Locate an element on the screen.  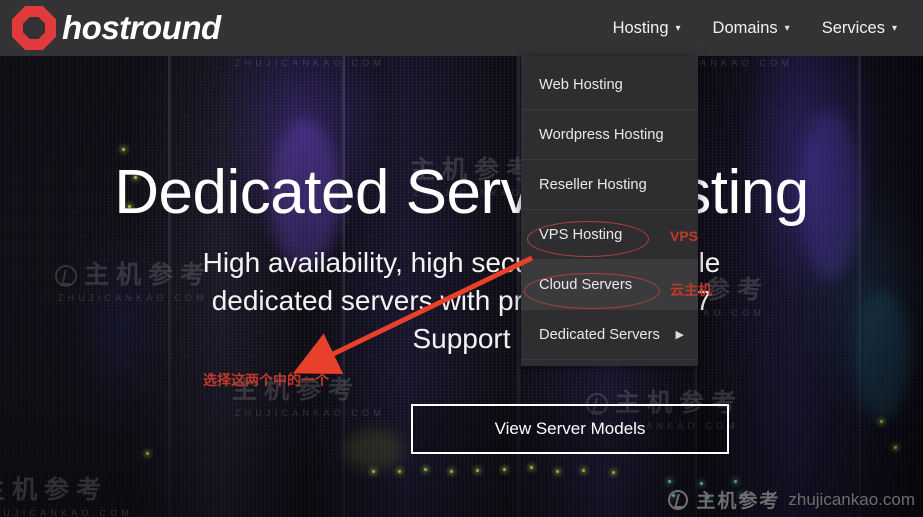
nav-item-hosting: Hosting ▾ is located at coordinates (647, 28).